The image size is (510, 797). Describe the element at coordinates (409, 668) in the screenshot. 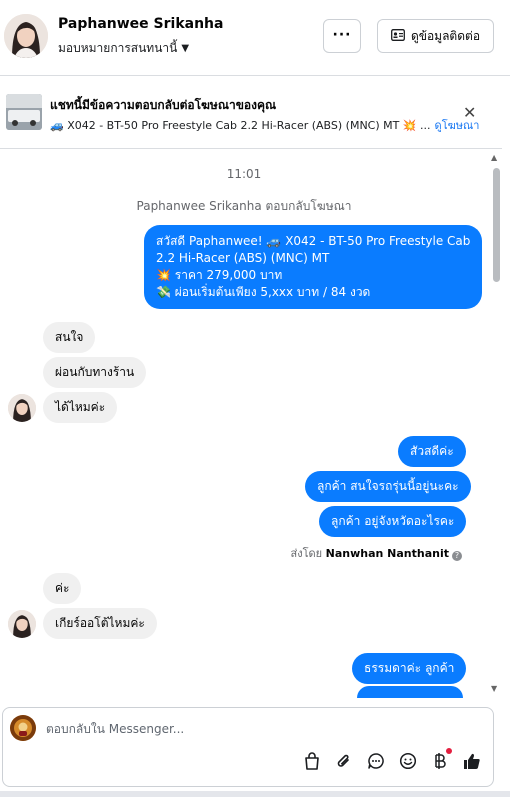

I see `outgoing-message: ธรรมดาค่ะ ลูกค้า` at that location.